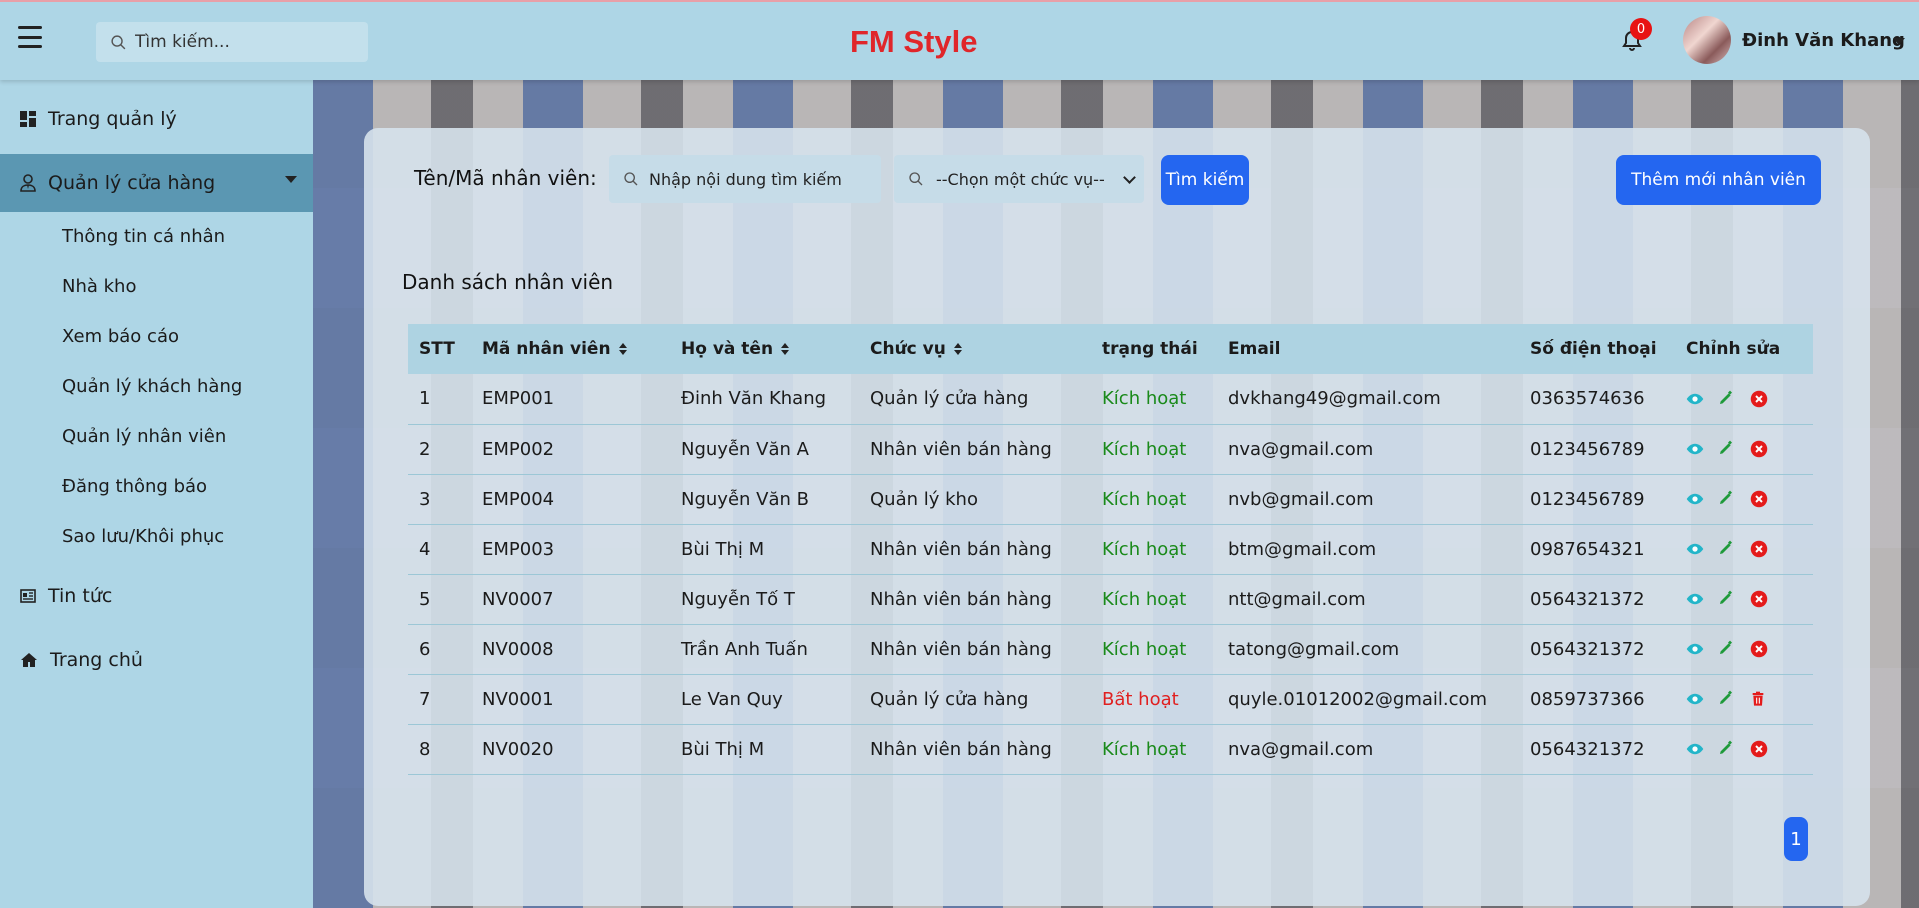 This screenshot has width=1919, height=908. I want to click on column-header-name: Họ và tên, so click(764, 349).